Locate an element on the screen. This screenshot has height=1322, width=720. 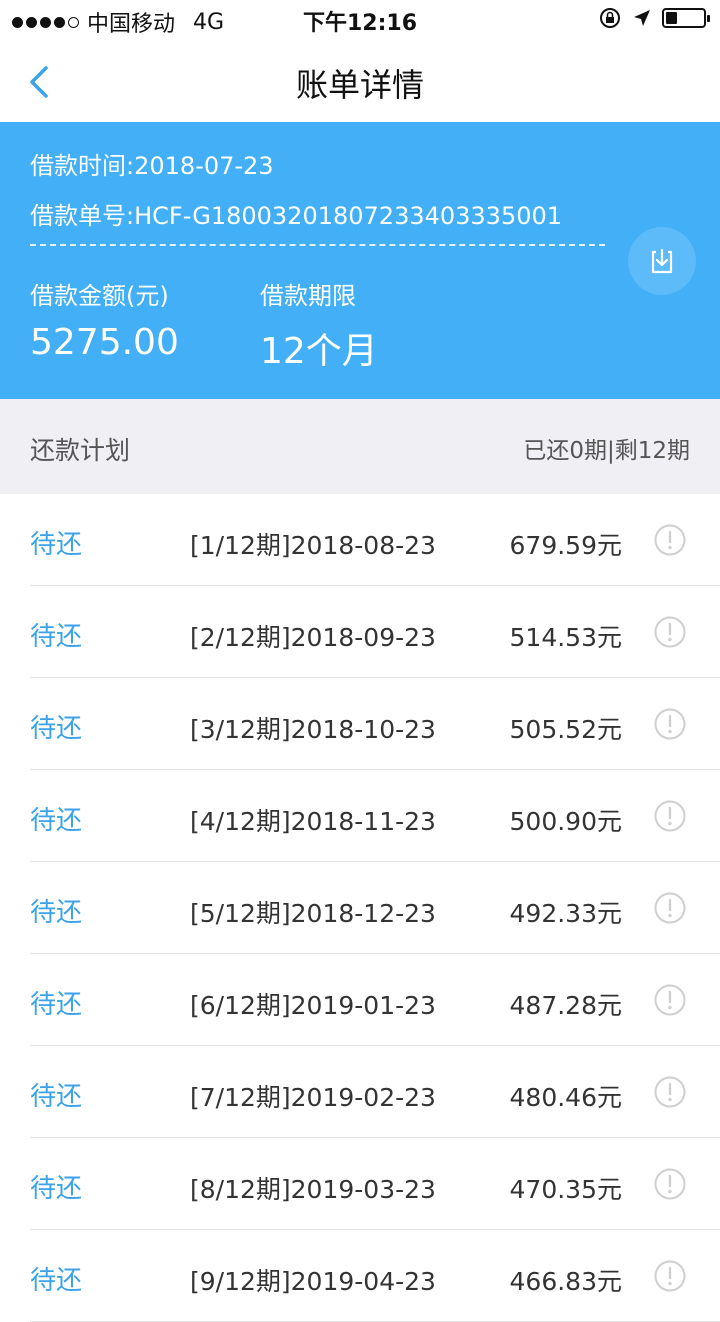
repayment-progress: 已还0期|剩12期 is located at coordinates (606, 451).